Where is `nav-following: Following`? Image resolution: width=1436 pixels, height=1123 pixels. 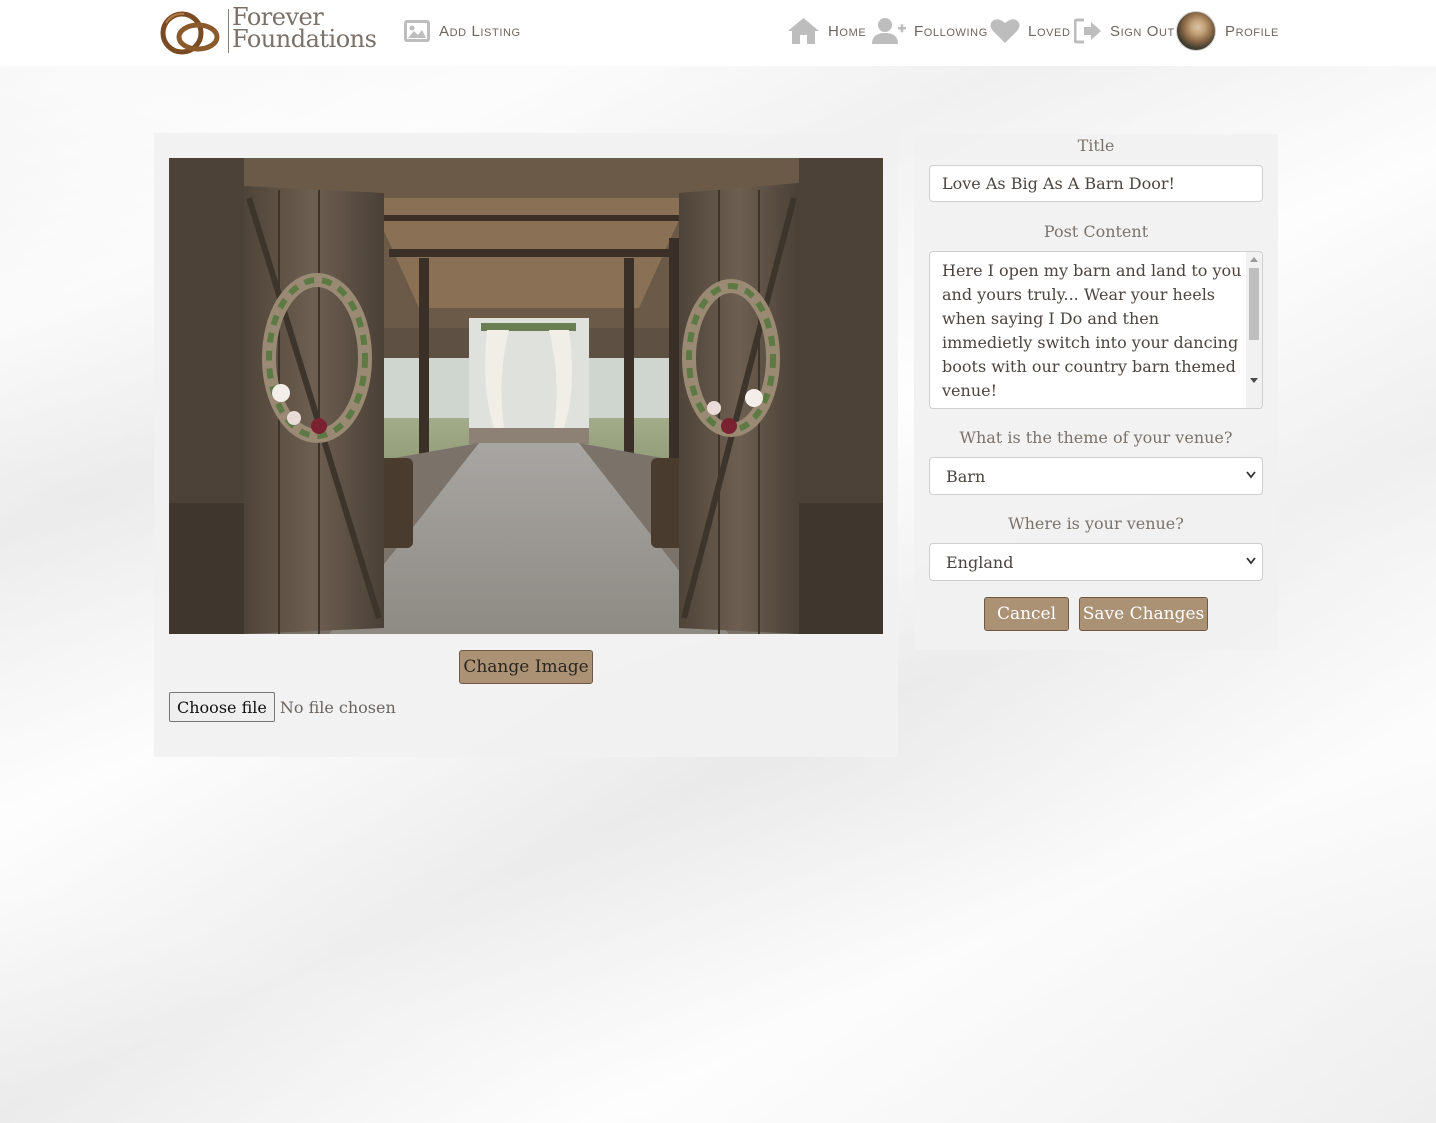 nav-following: Following is located at coordinates (930, 31).